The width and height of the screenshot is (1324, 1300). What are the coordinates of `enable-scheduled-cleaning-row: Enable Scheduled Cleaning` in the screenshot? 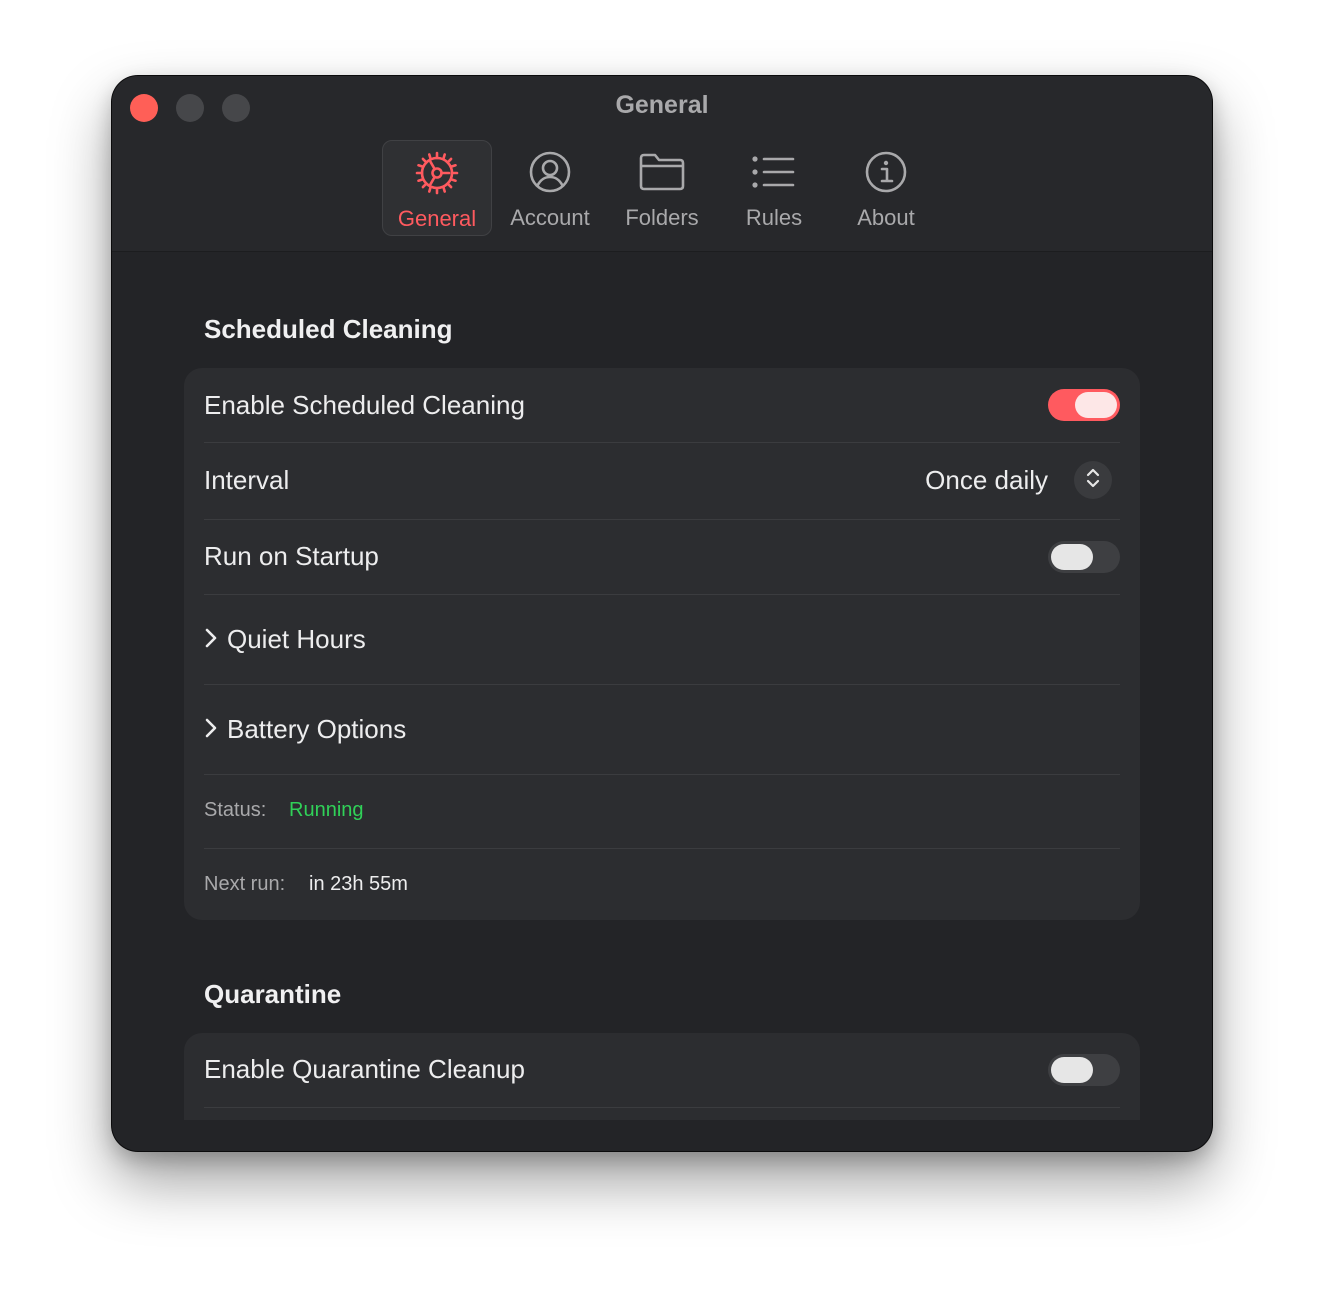 It's located at (662, 405).